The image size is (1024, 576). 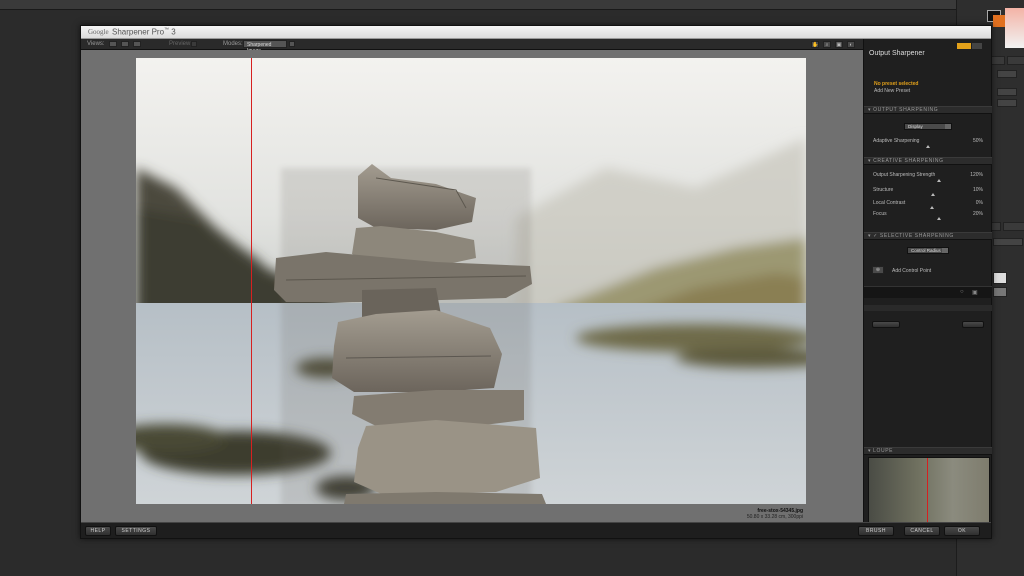 What do you see at coordinates (896, 141) in the screenshot?
I see `adaptive-sharpening-label: Adaptive Sharpening` at bounding box center [896, 141].